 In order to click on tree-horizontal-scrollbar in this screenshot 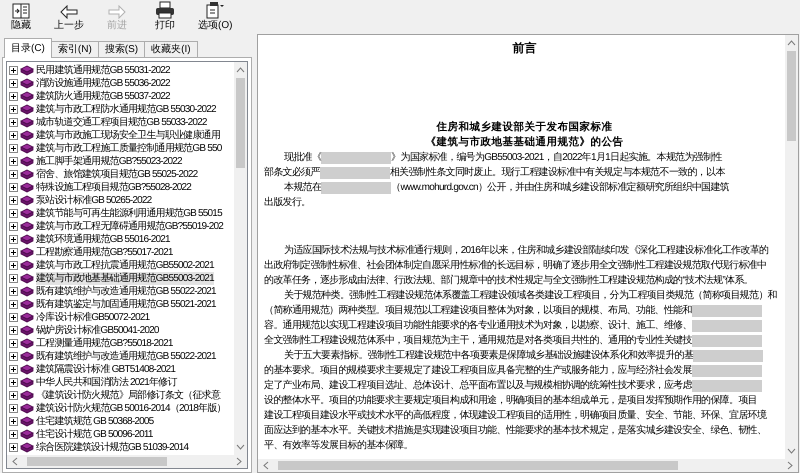, I will do `click(127, 461)`.